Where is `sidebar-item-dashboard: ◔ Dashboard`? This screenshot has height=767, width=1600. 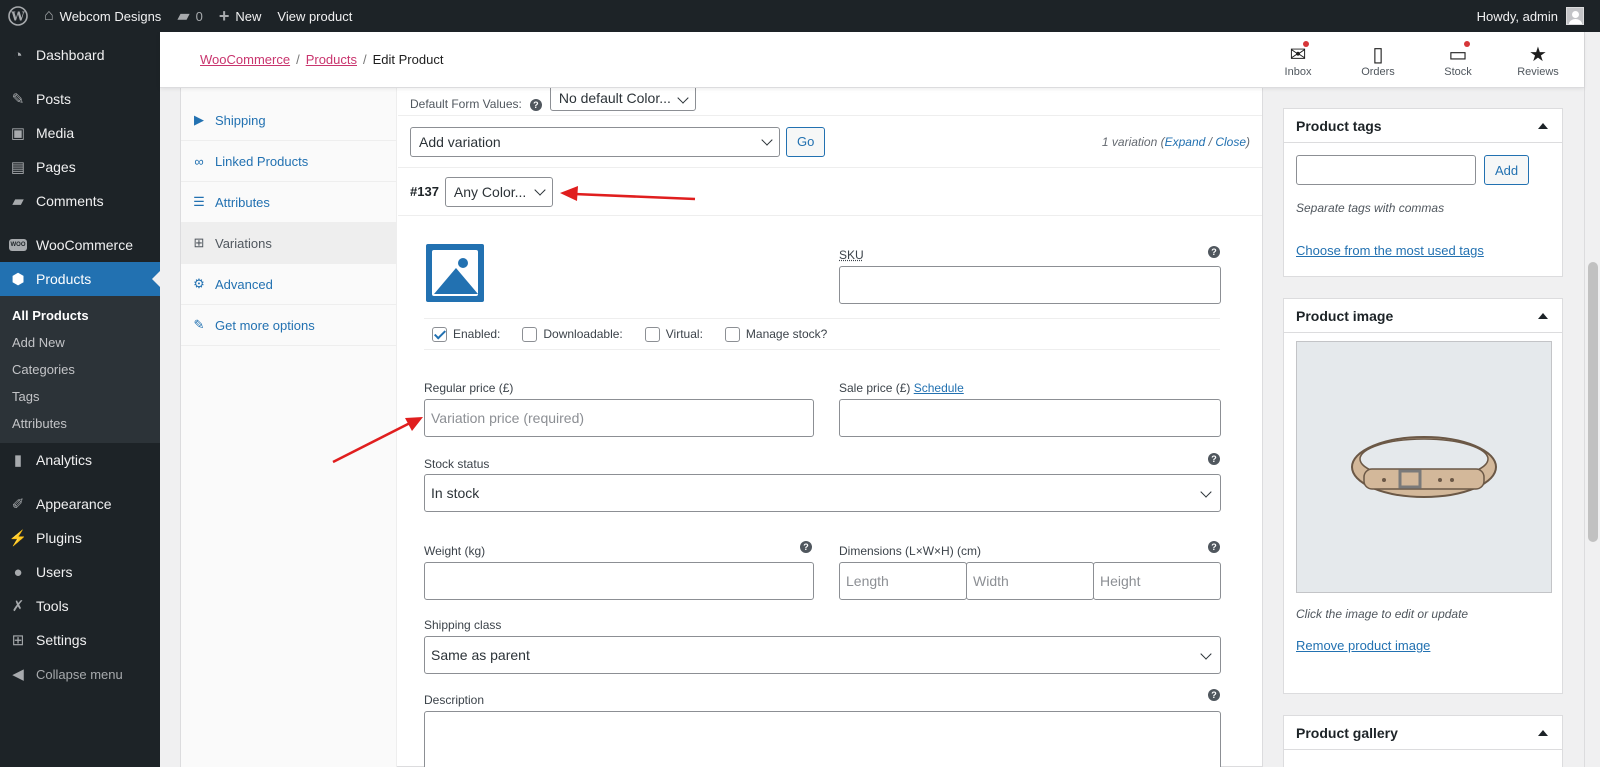
sidebar-item-dashboard: ◔ Dashboard is located at coordinates (80, 55).